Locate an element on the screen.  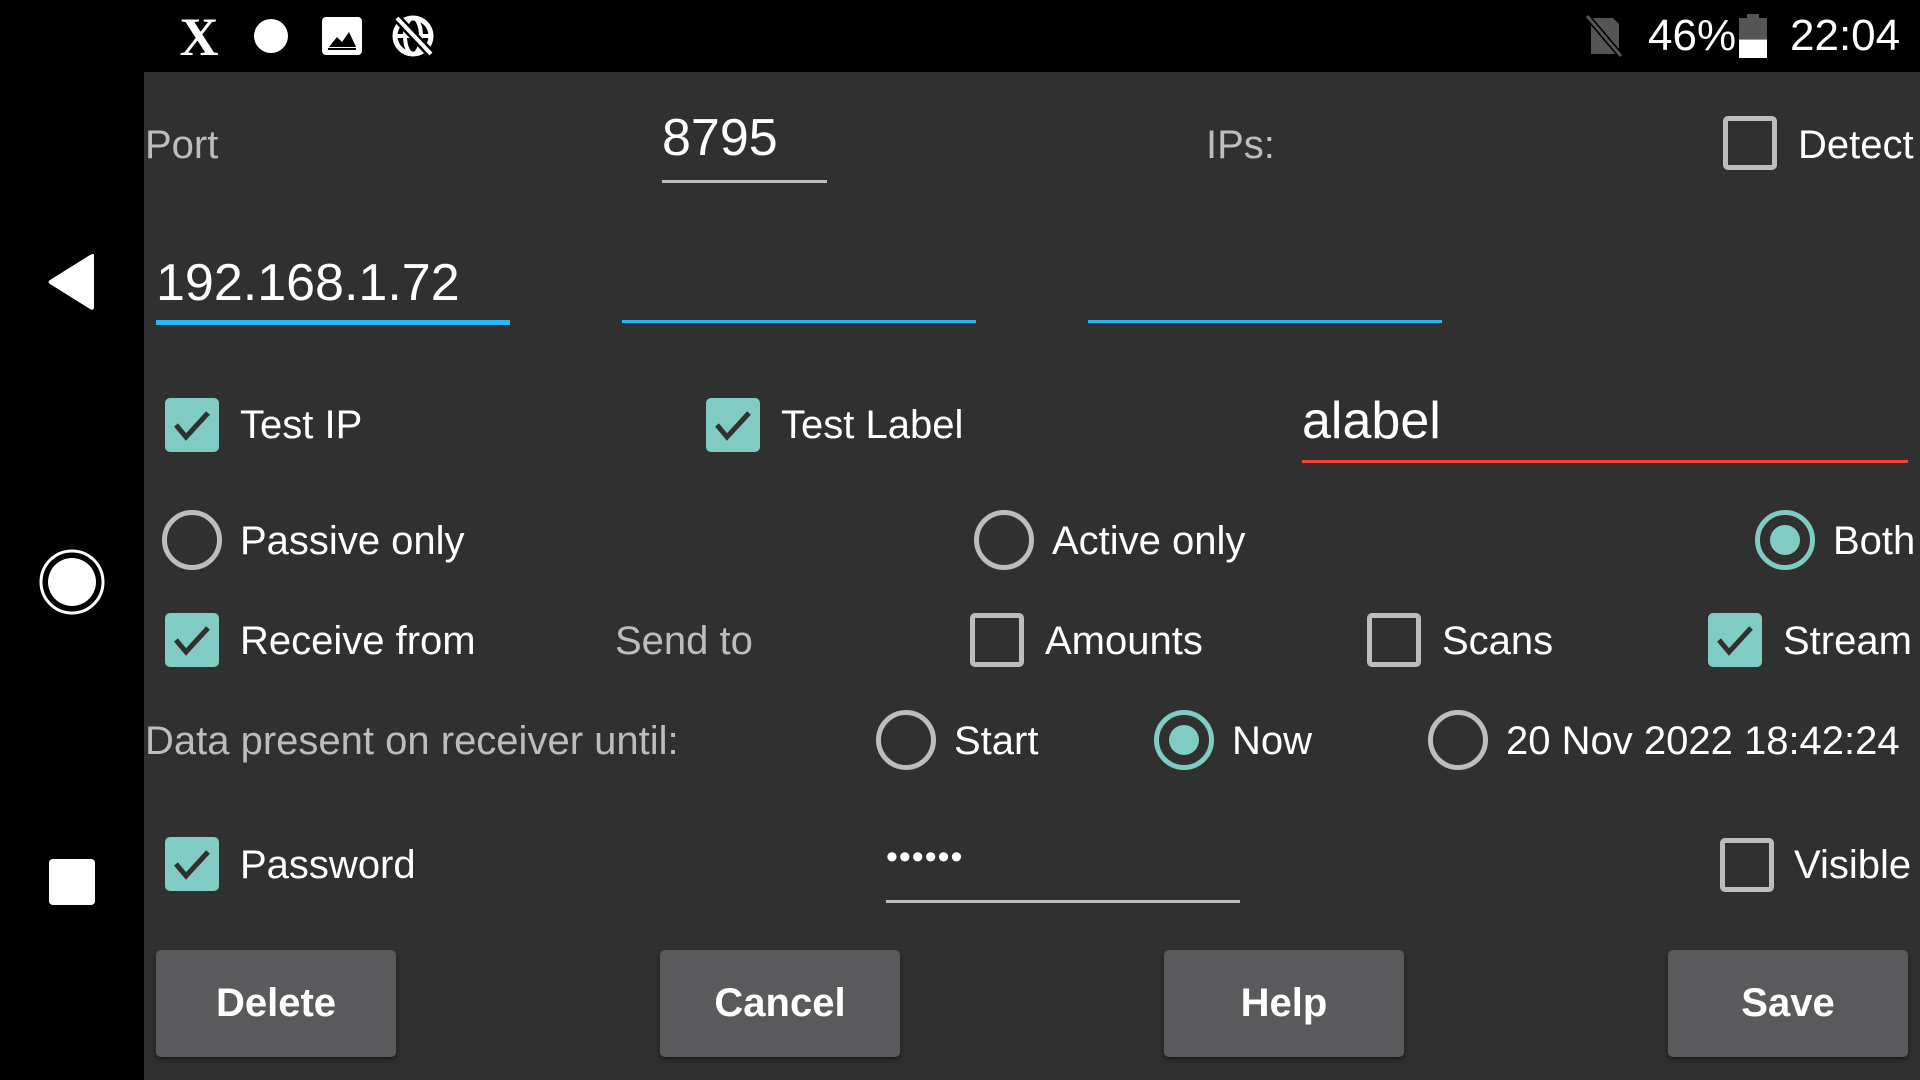
image-icon is located at coordinates (342, 36).